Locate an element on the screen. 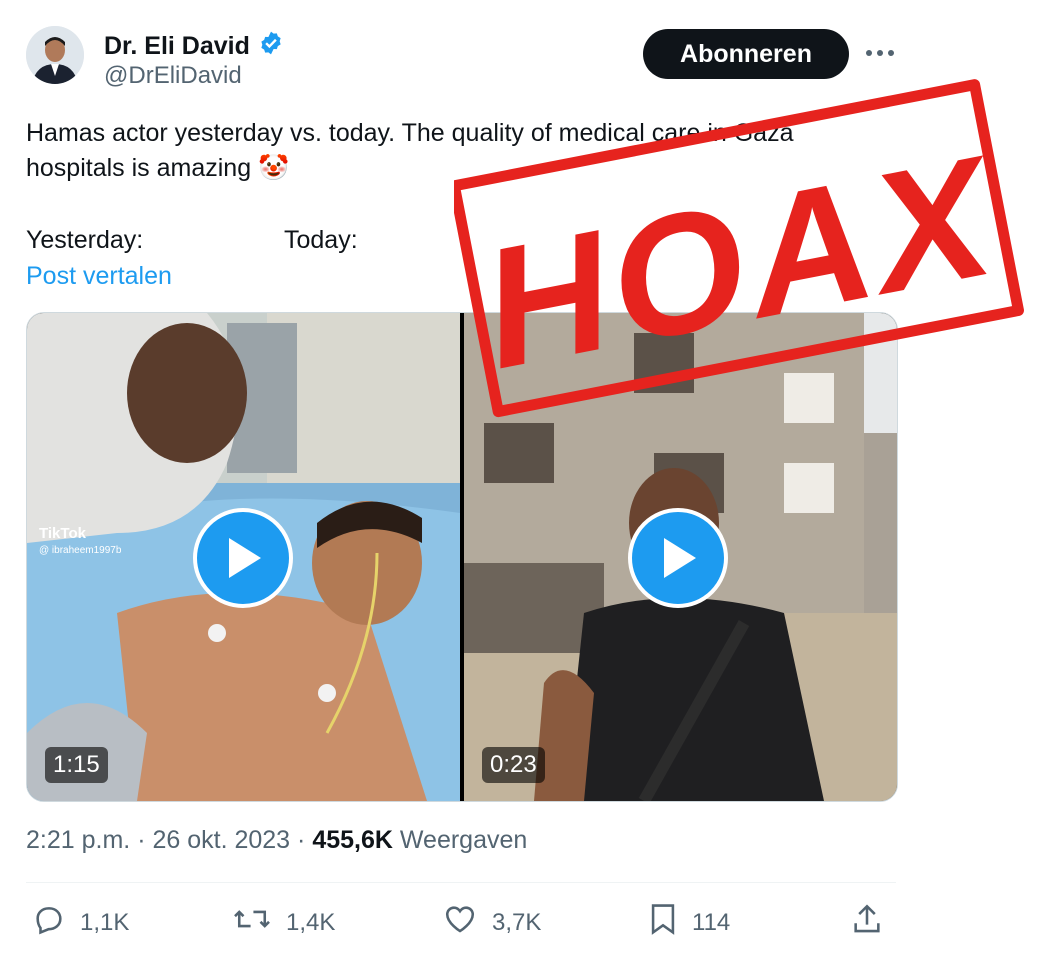 This screenshot has width=1060, height=954. bookmark-button: 114 is located at coordinates (689, 922).